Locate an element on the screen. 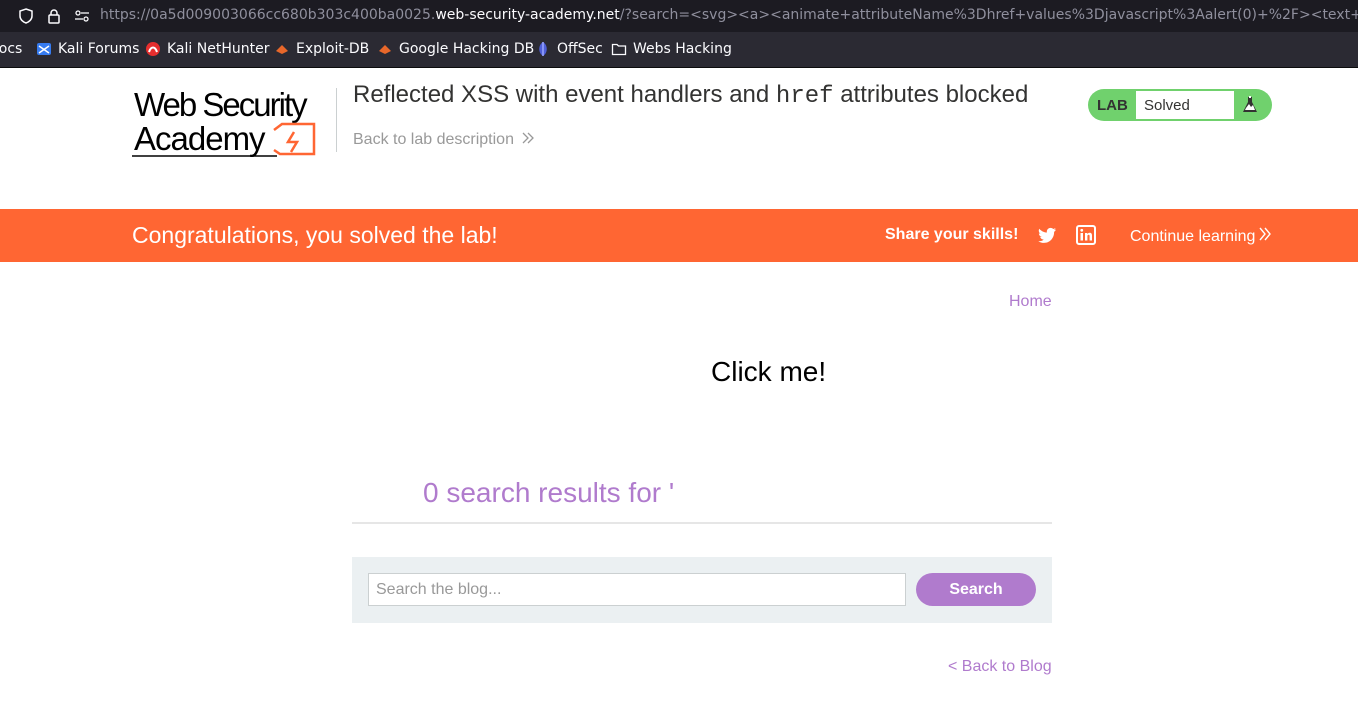  bookmark-label: Kali NetHunter is located at coordinates (218, 49).